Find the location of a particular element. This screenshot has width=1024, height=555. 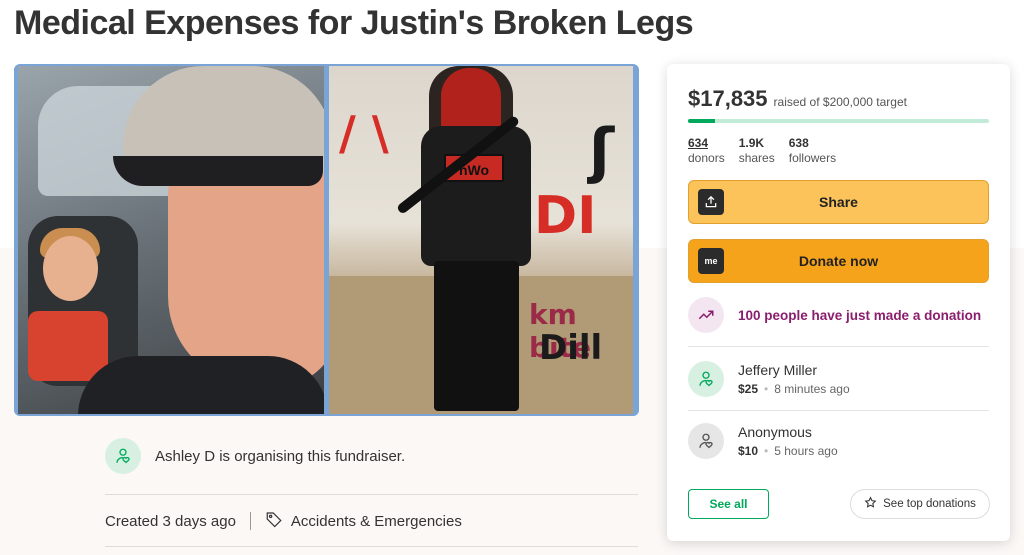

donor-name: Anonymous is located at coordinates (775, 432).